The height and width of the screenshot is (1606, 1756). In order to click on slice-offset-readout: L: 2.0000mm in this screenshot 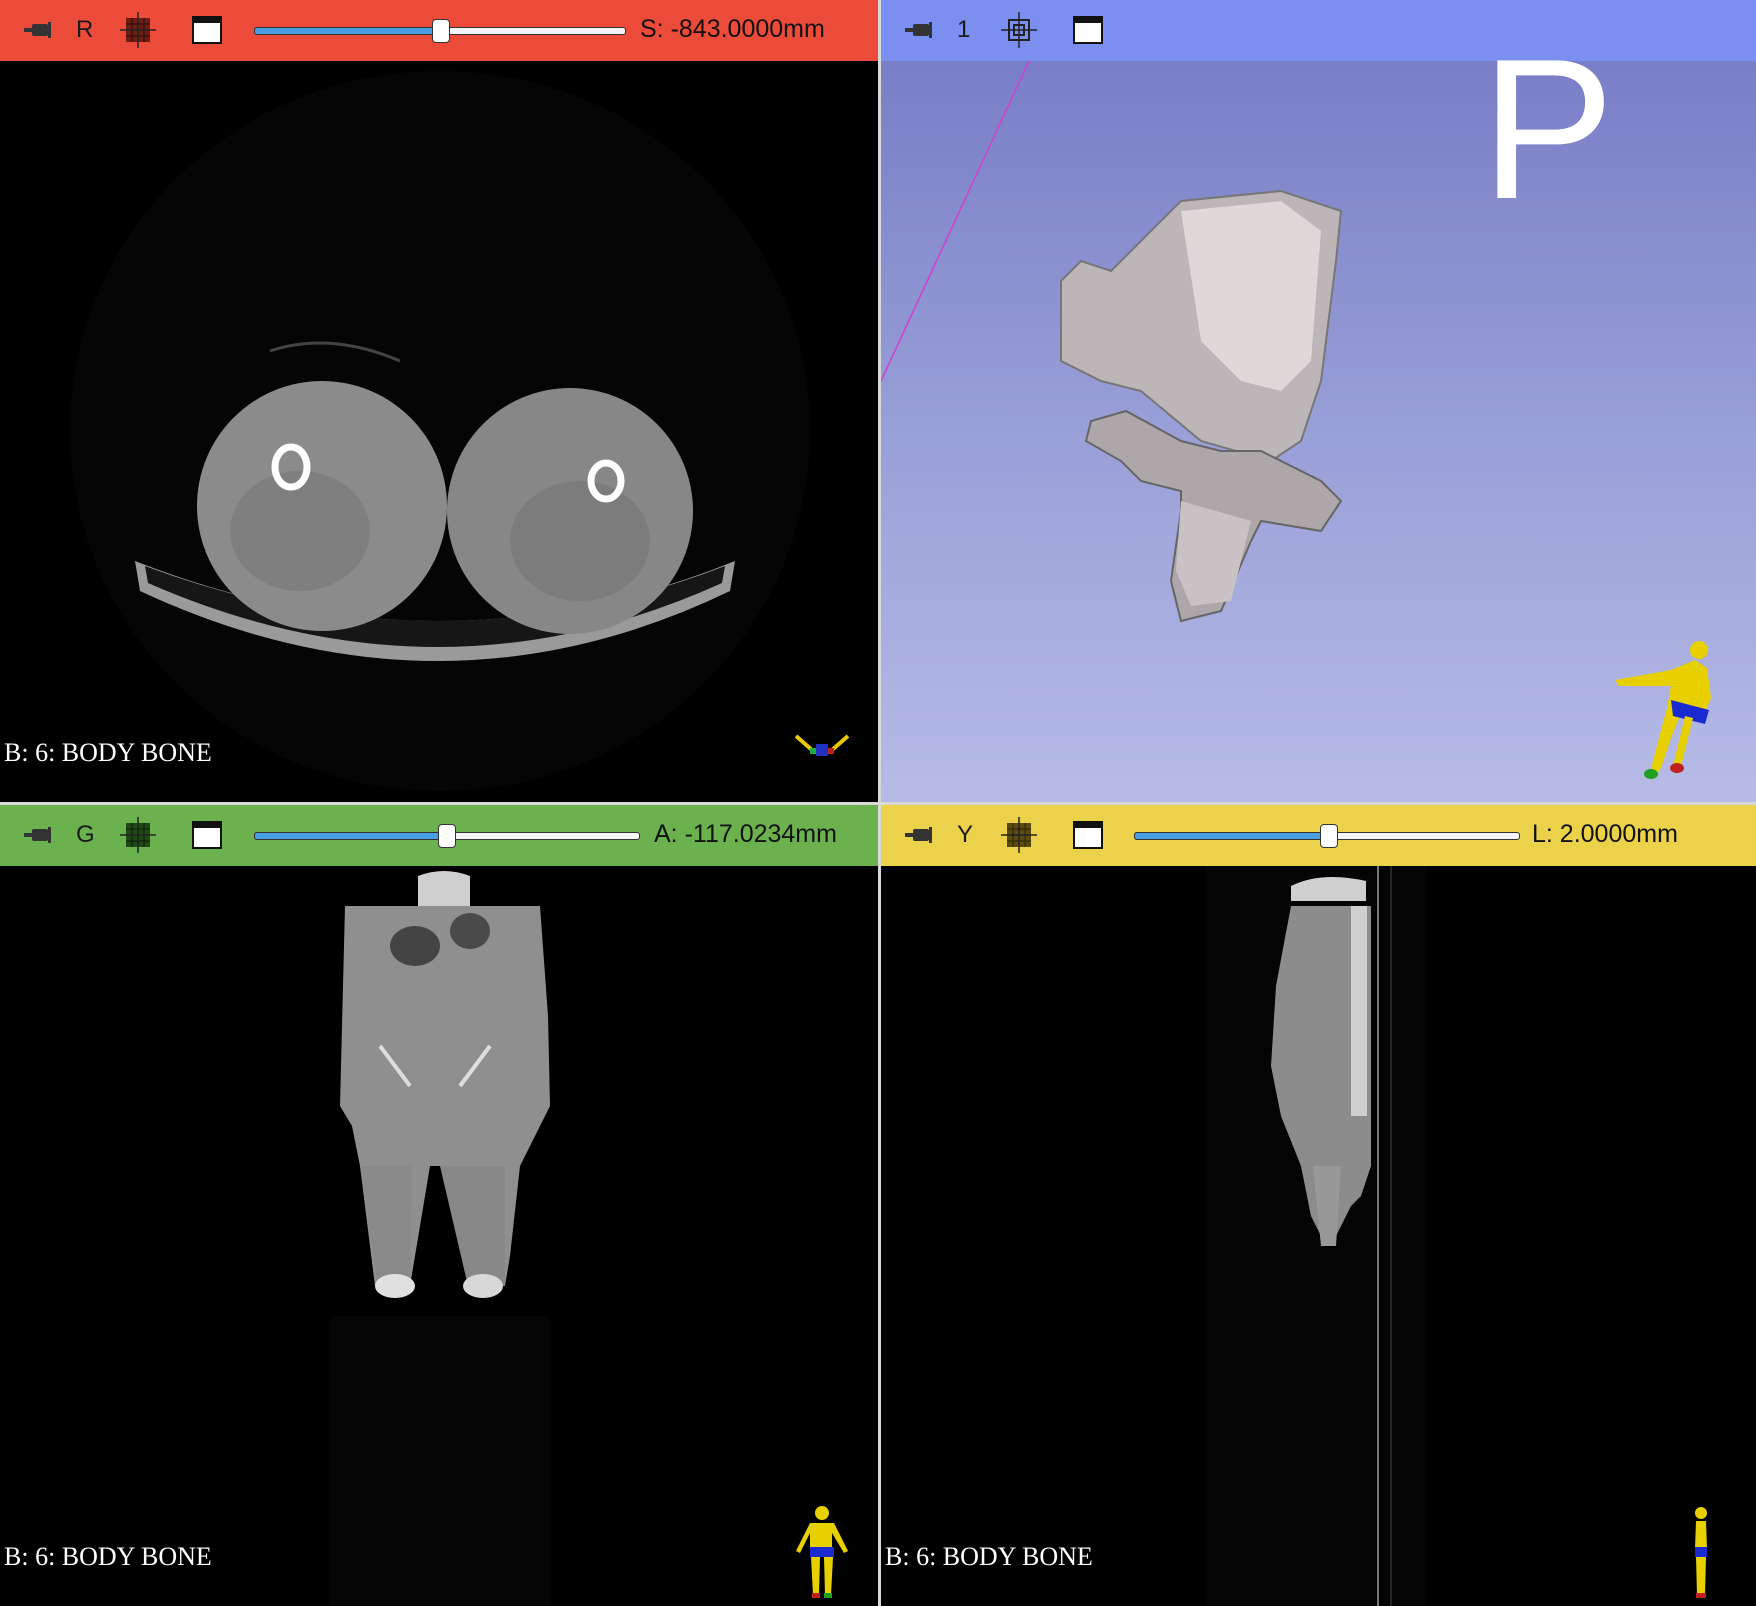, I will do `click(1605, 834)`.